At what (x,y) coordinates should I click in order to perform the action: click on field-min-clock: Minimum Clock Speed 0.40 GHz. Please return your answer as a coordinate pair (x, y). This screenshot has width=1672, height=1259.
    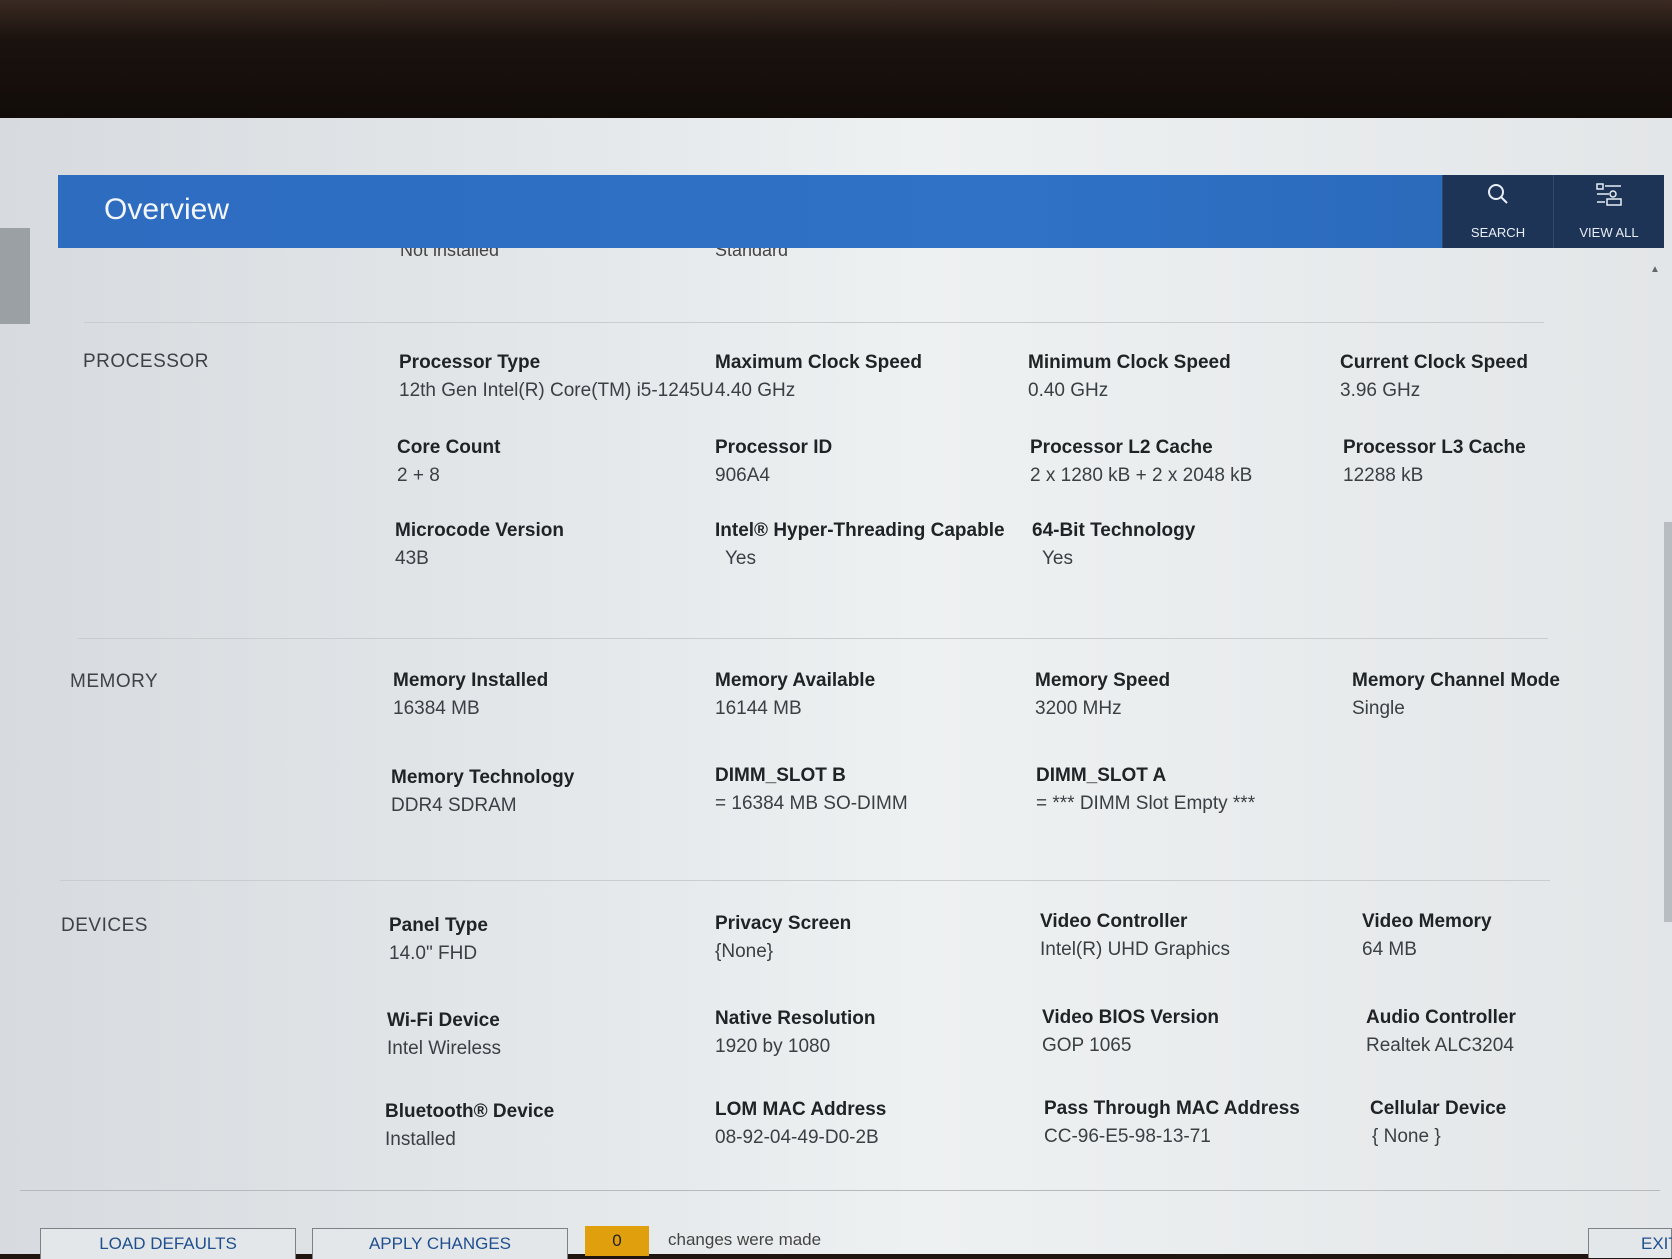
    Looking at the image, I should click on (1129, 376).